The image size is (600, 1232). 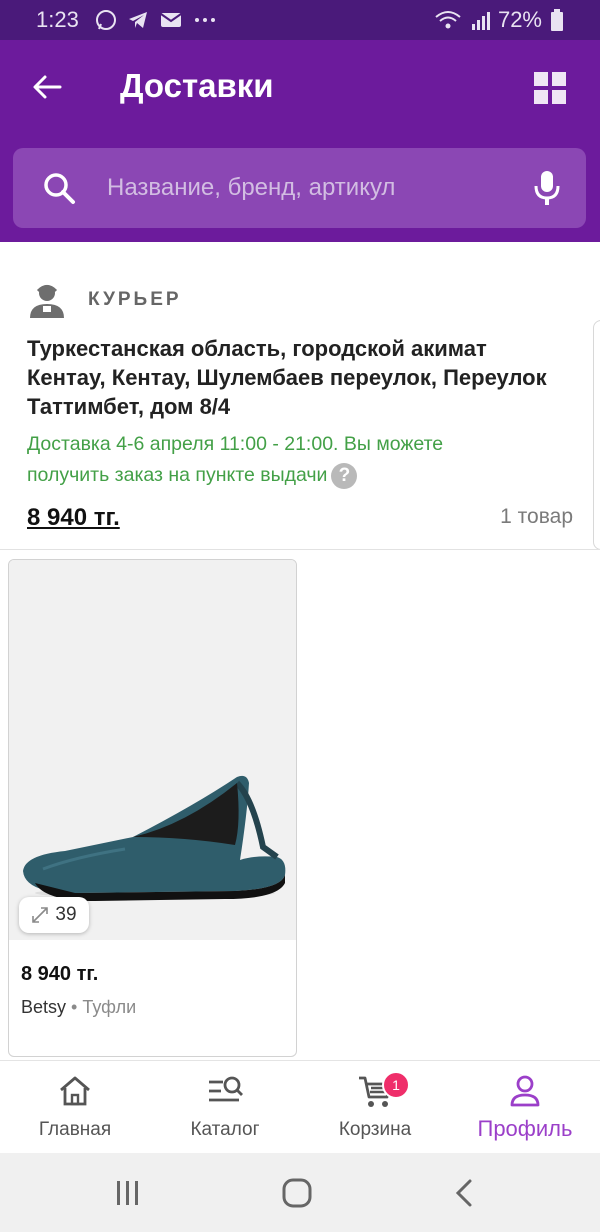 I want to click on nav-home: Главная, so click(x=75, y=1107).